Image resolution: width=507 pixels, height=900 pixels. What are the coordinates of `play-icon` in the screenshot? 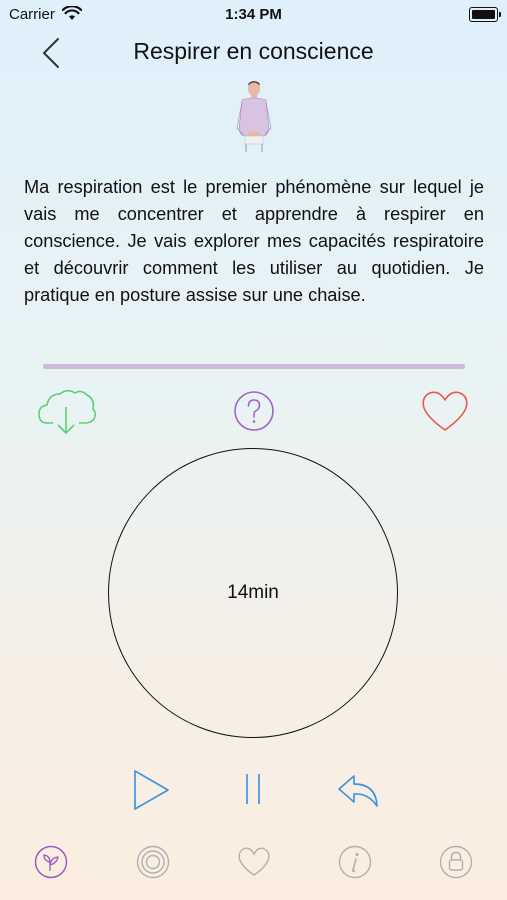 It's located at (151, 790).